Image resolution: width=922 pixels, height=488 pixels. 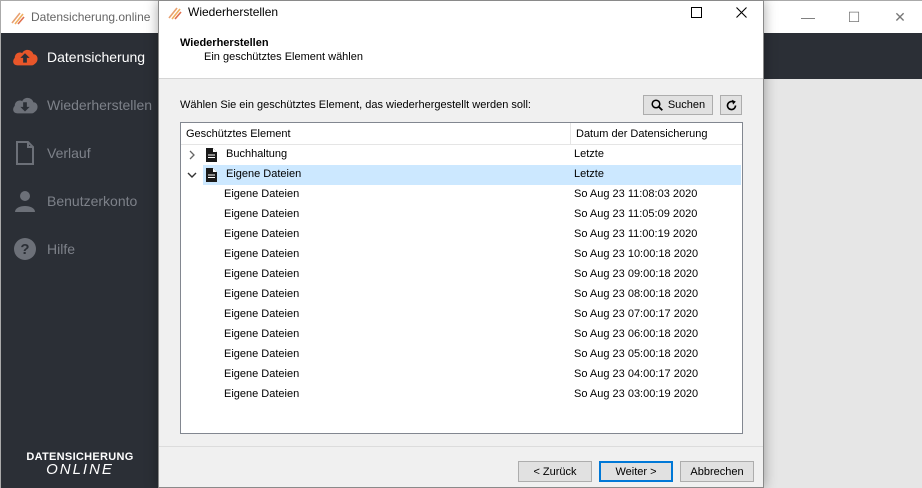 What do you see at coordinates (636, 354) in the screenshot?
I see `backup-date: So Aug 23 05:00:18 2020` at bounding box center [636, 354].